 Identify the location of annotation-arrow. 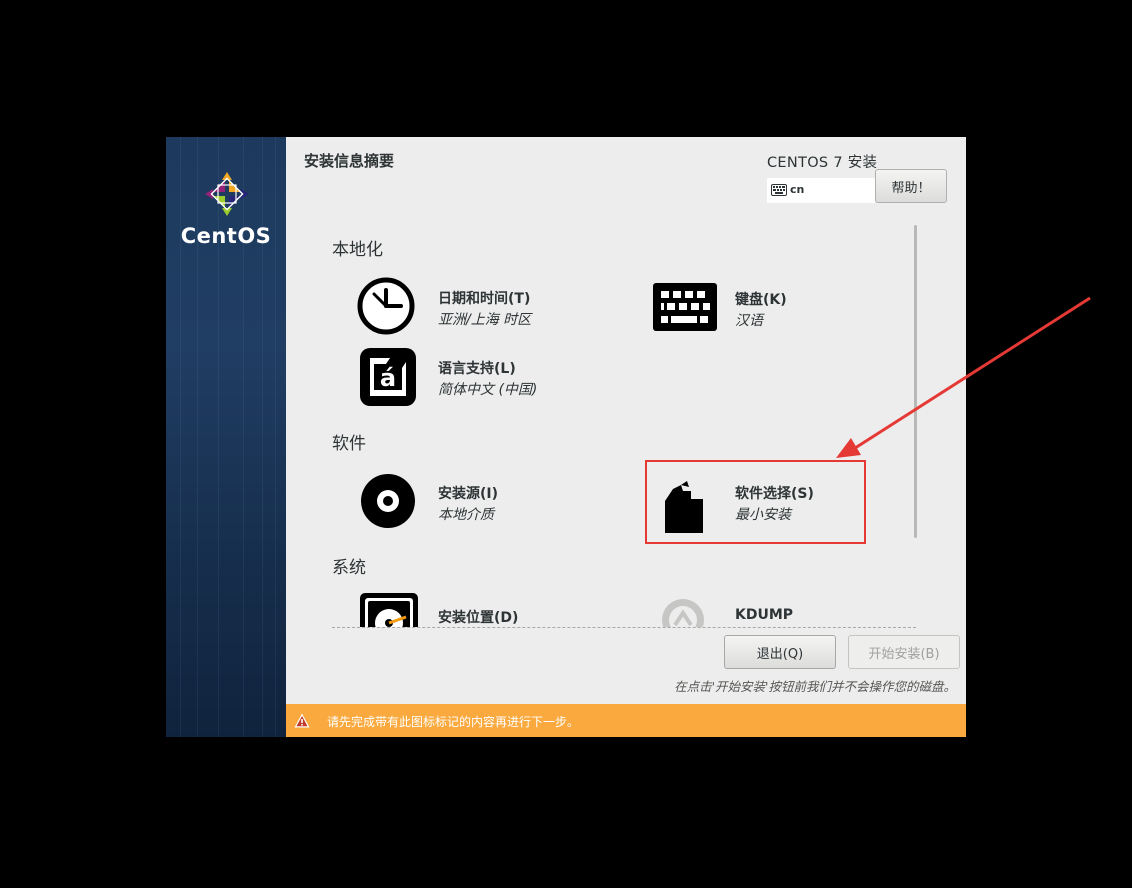
(963, 377).